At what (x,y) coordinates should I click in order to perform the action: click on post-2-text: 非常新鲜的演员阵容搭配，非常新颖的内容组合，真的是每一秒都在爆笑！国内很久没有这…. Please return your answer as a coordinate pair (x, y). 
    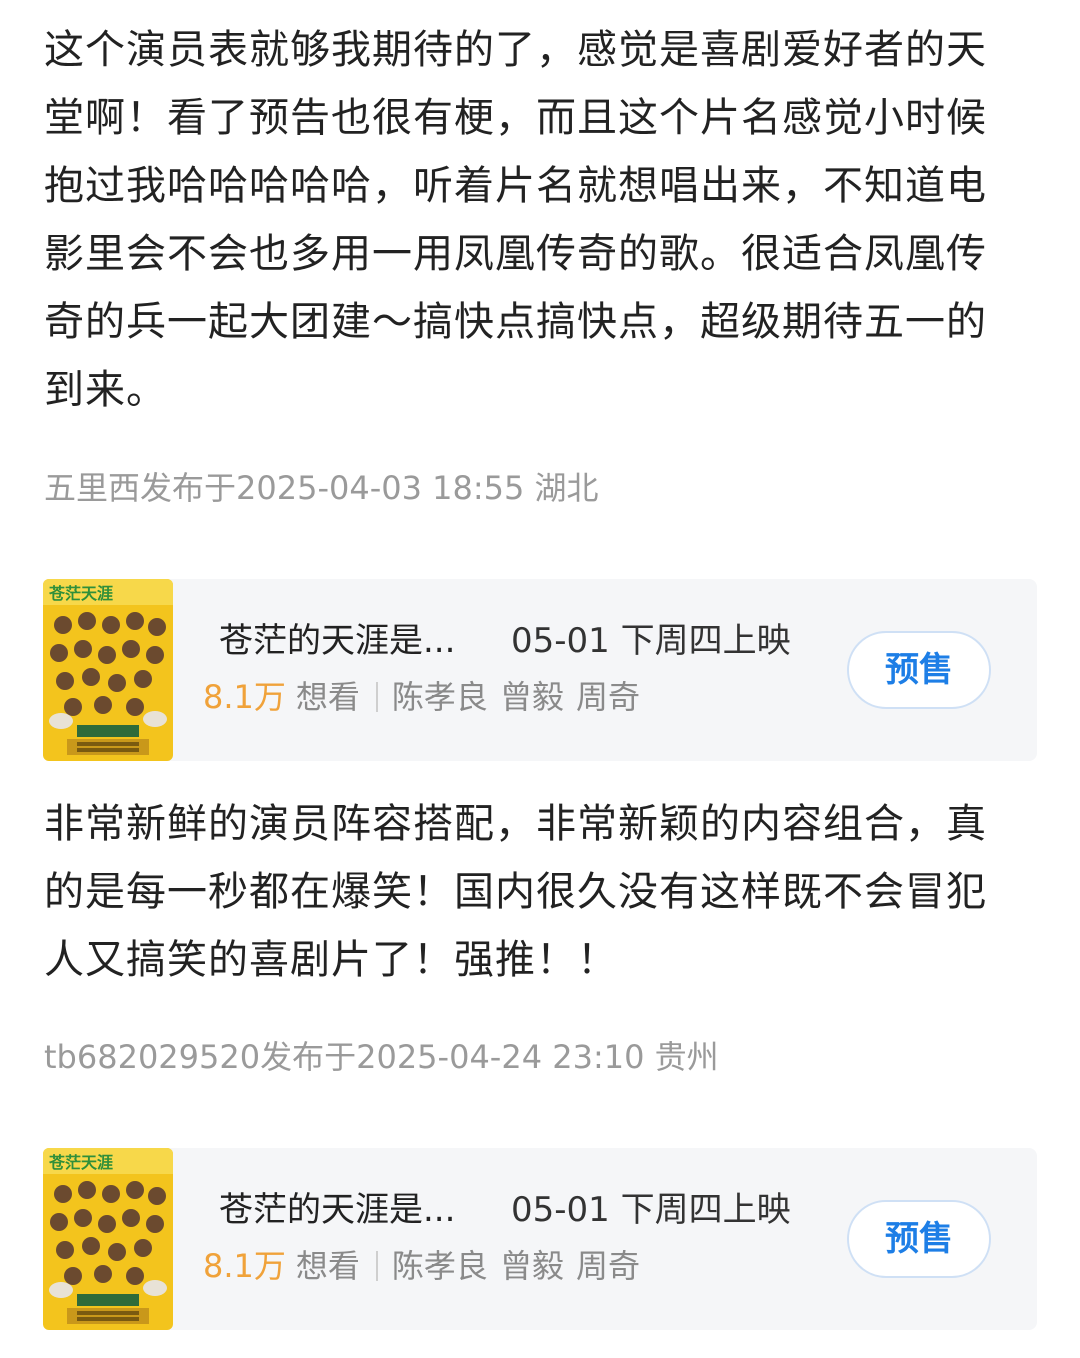
    Looking at the image, I should click on (515, 892).